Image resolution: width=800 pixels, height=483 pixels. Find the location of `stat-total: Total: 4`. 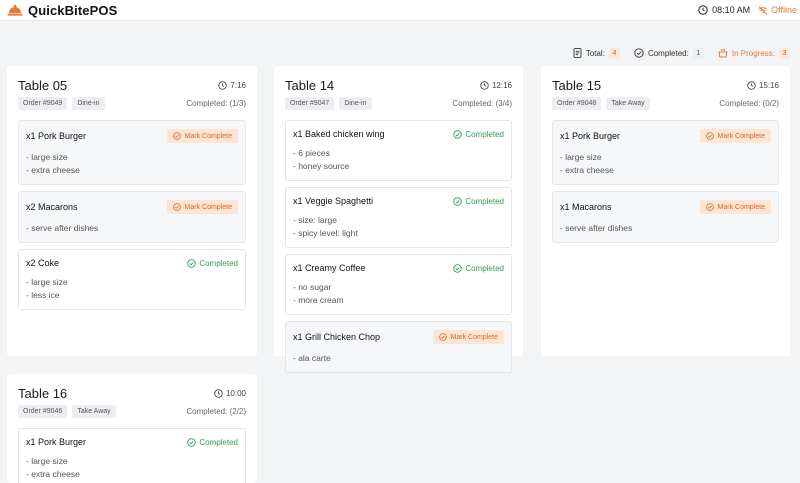

stat-total: Total: 4 is located at coordinates (596, 53).